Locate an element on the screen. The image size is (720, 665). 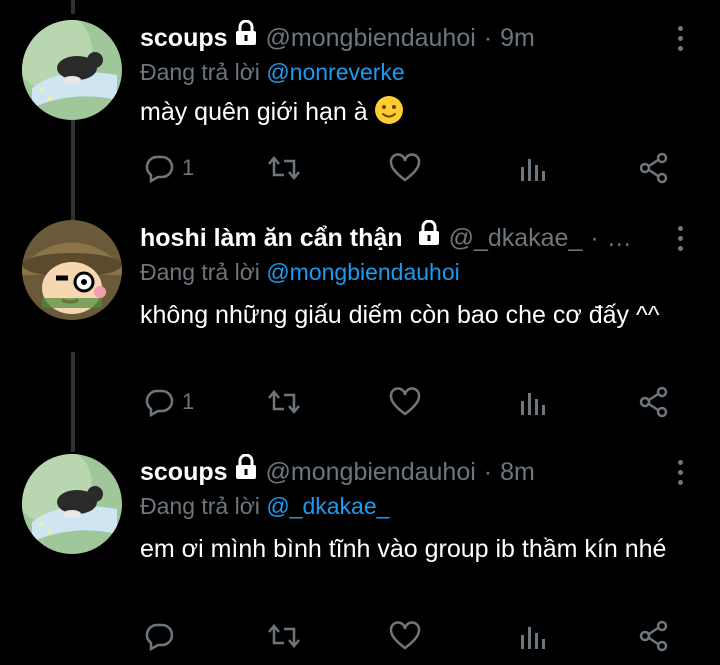
tweet-text: mày quên giới hạn à is located at coordinates (420, 114).